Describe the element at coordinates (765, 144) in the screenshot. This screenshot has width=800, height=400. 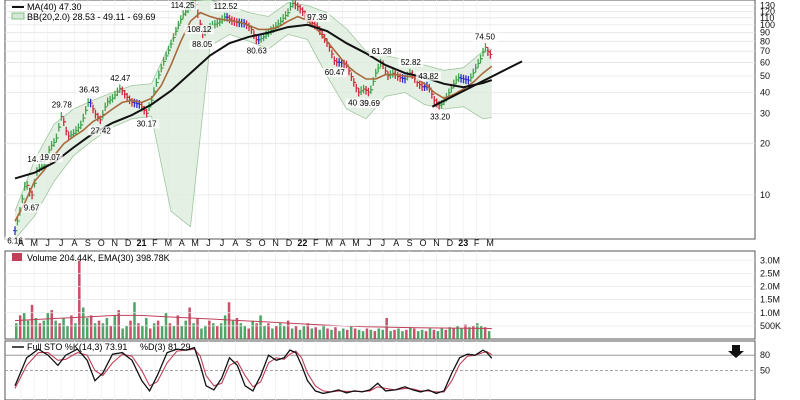
I see `price-tick-label: 20` at that location.